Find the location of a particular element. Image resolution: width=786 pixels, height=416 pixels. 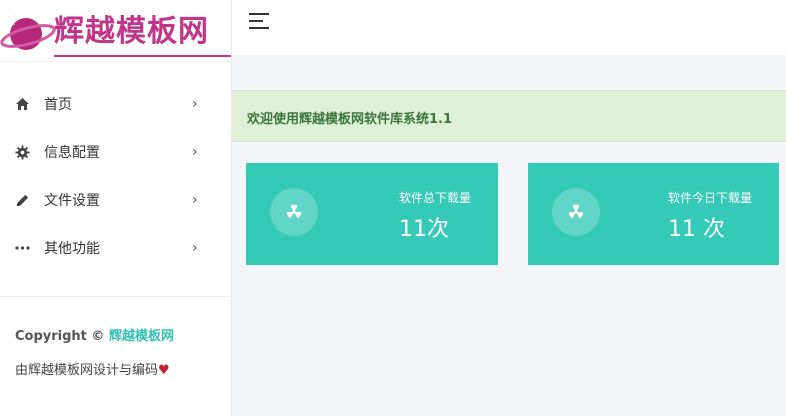

credits: 由辉越模板网设计与编码♥ is located at coordinates (92, 368).